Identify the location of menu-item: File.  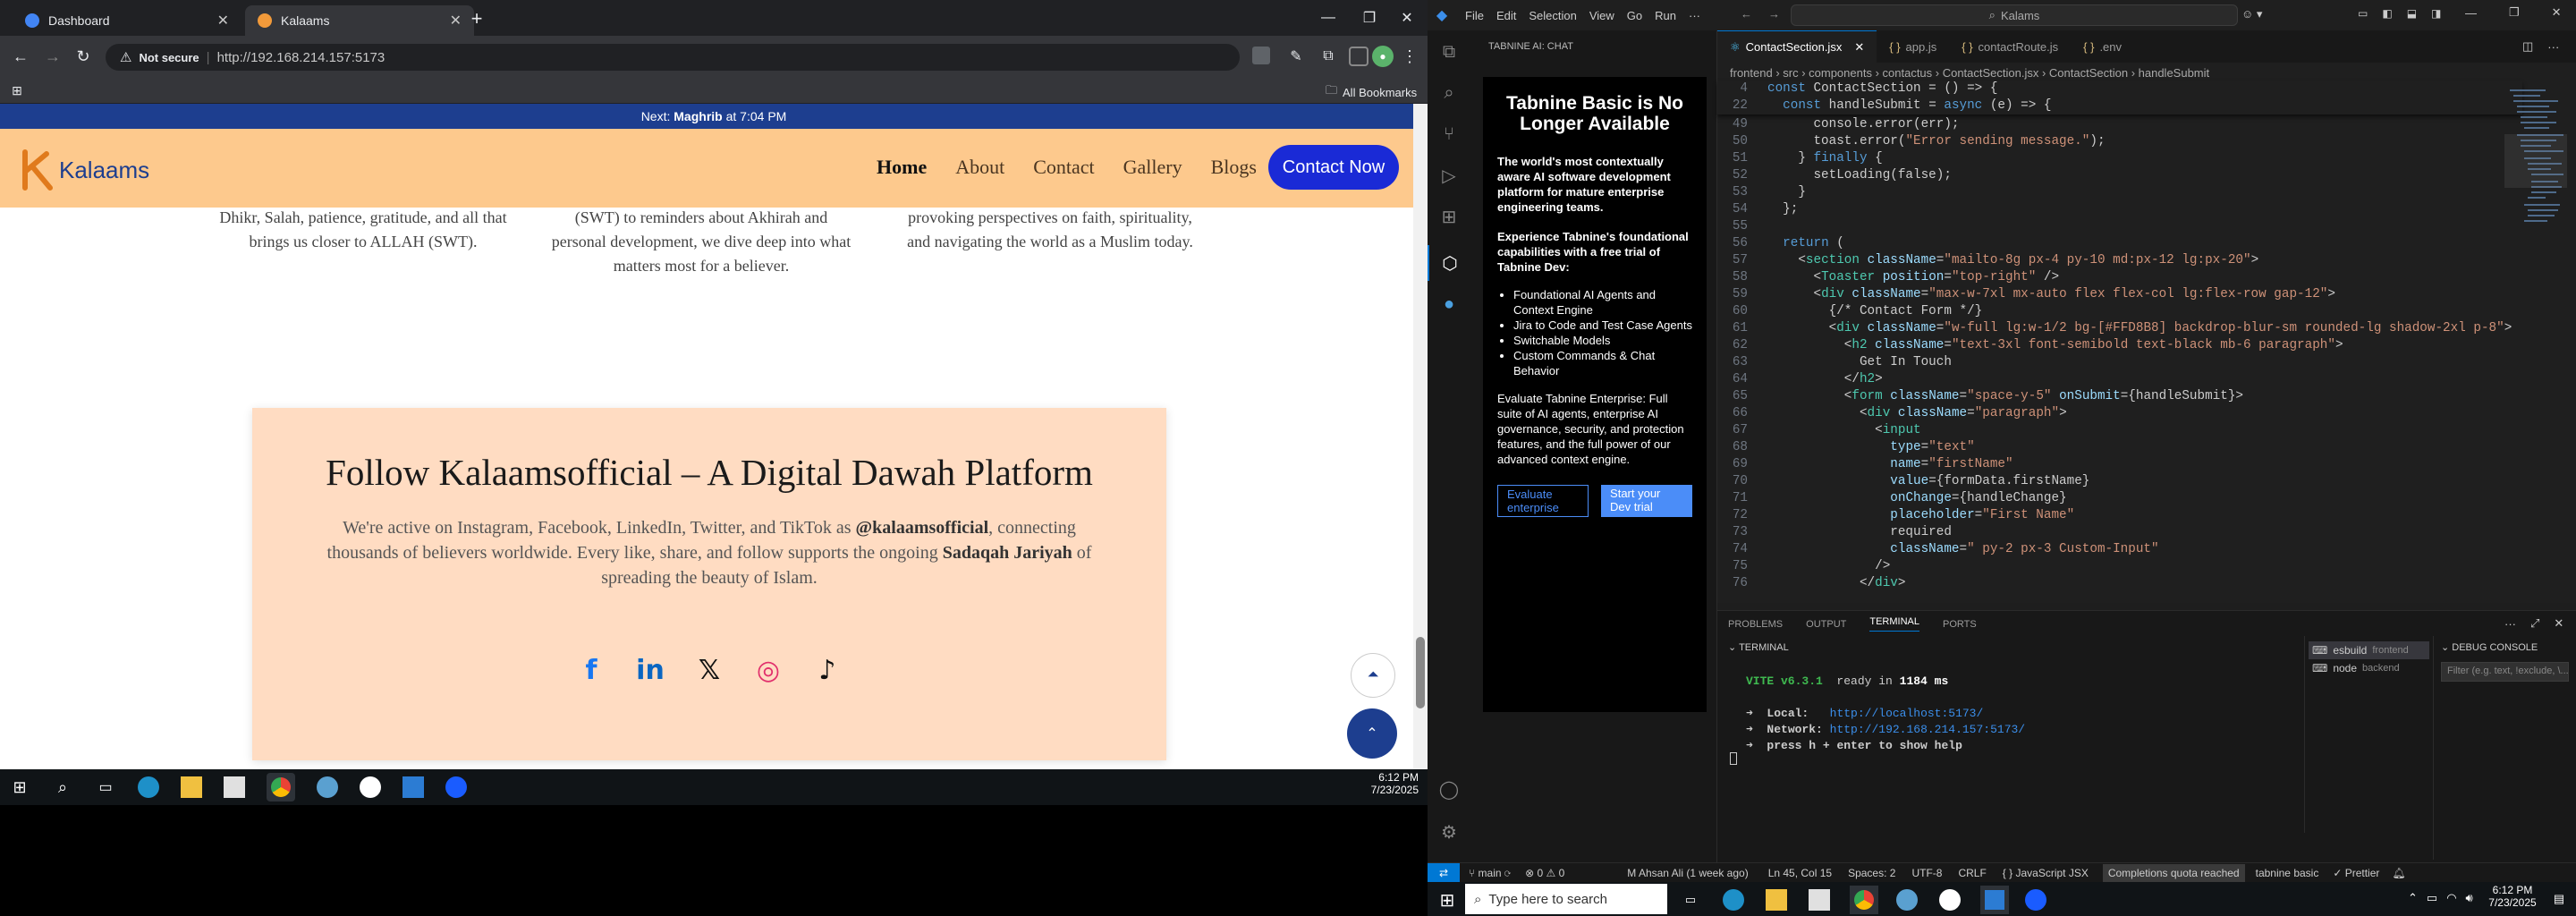
(1474, 15).